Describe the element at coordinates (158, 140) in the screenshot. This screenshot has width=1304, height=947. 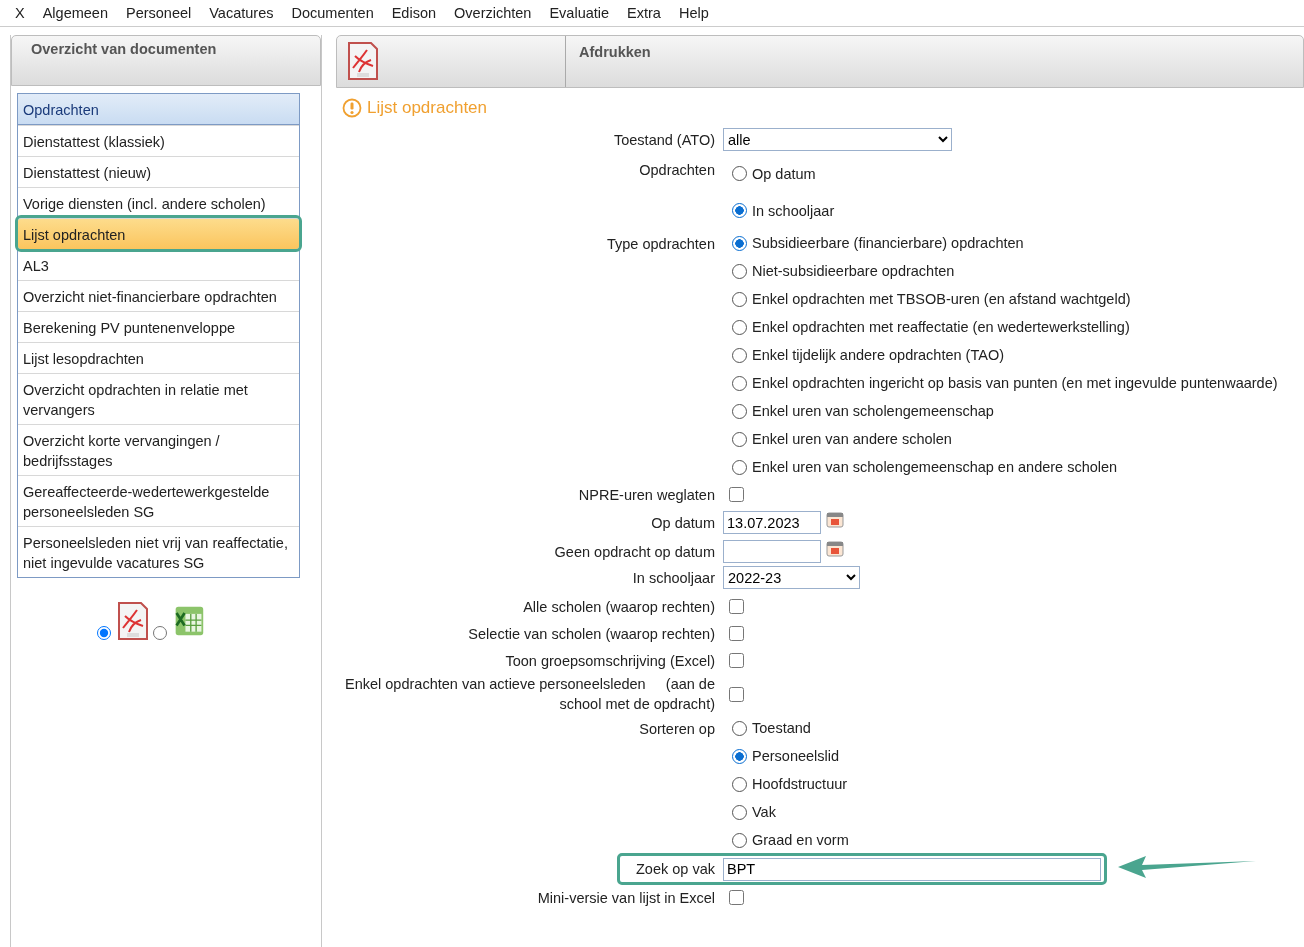
I see `list-item: Dienstattest (klassiek)` at that location.